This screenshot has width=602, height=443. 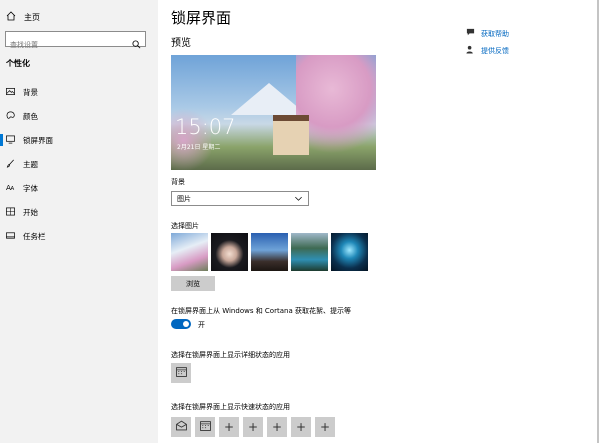 What do you see at coordinates (10, 140) in the screenshot?
I see `monitor-icon` at bounding box center [10, 140].